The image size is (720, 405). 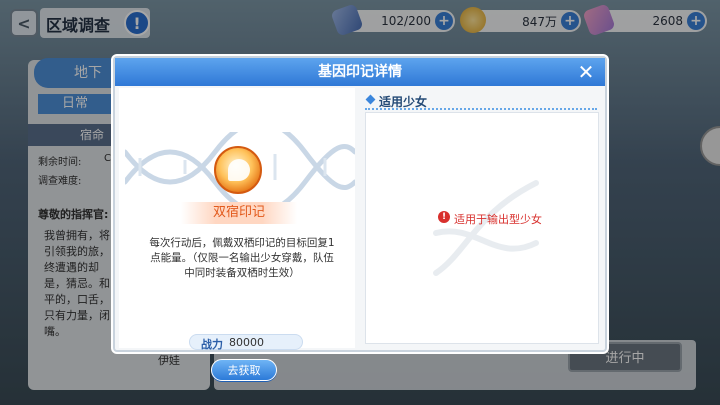 What do you see at coordinates (212, 344) in the screenshot?
I see `power-label: 战力` at bounding box center [212, 344].